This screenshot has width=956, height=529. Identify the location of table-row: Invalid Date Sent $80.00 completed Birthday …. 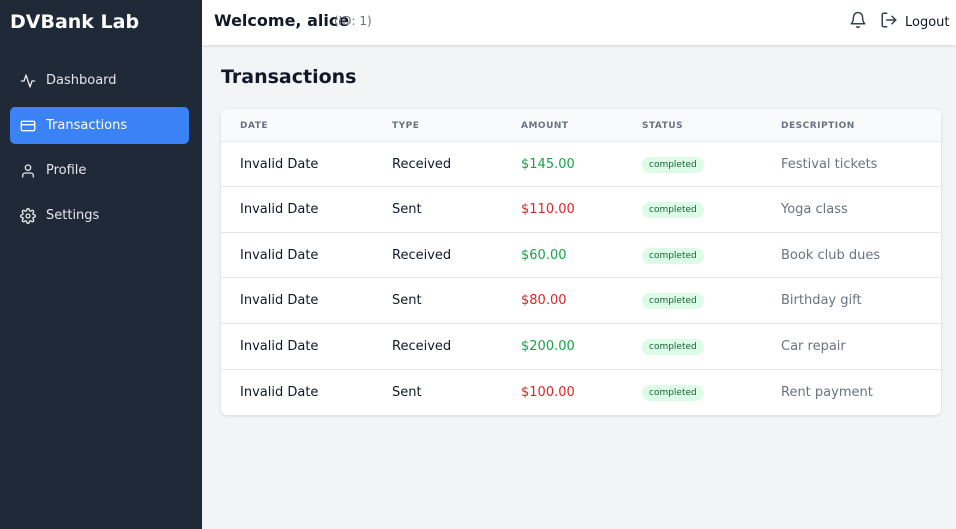
(581, 300).